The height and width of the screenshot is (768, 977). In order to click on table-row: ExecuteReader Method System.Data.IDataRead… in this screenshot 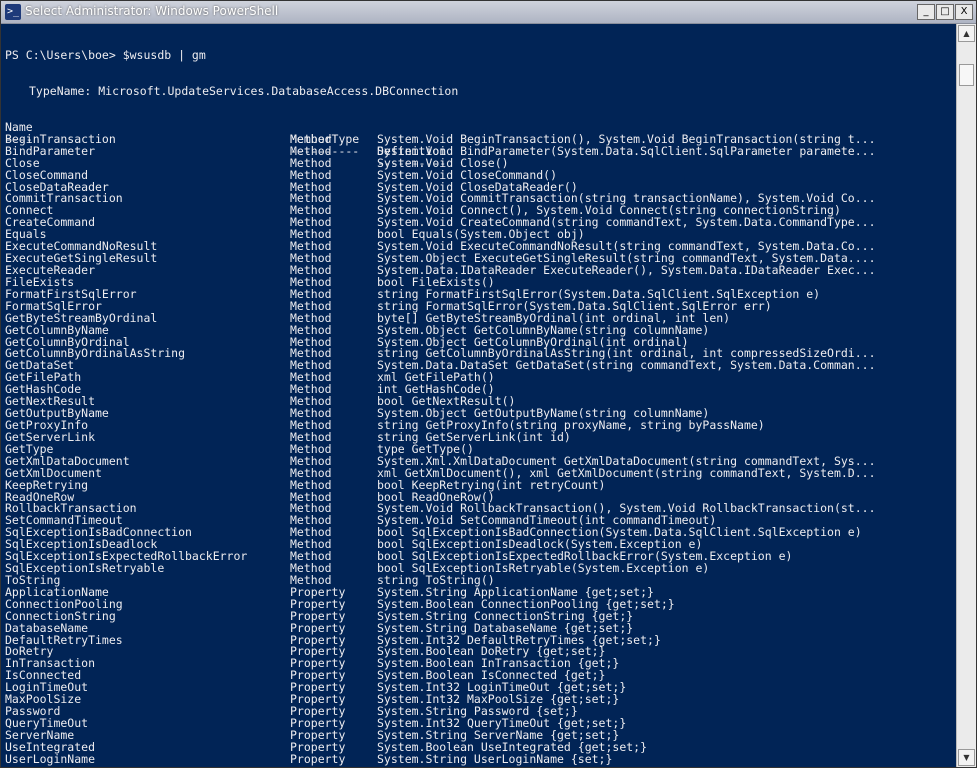, I will do `click(480, 271)`.